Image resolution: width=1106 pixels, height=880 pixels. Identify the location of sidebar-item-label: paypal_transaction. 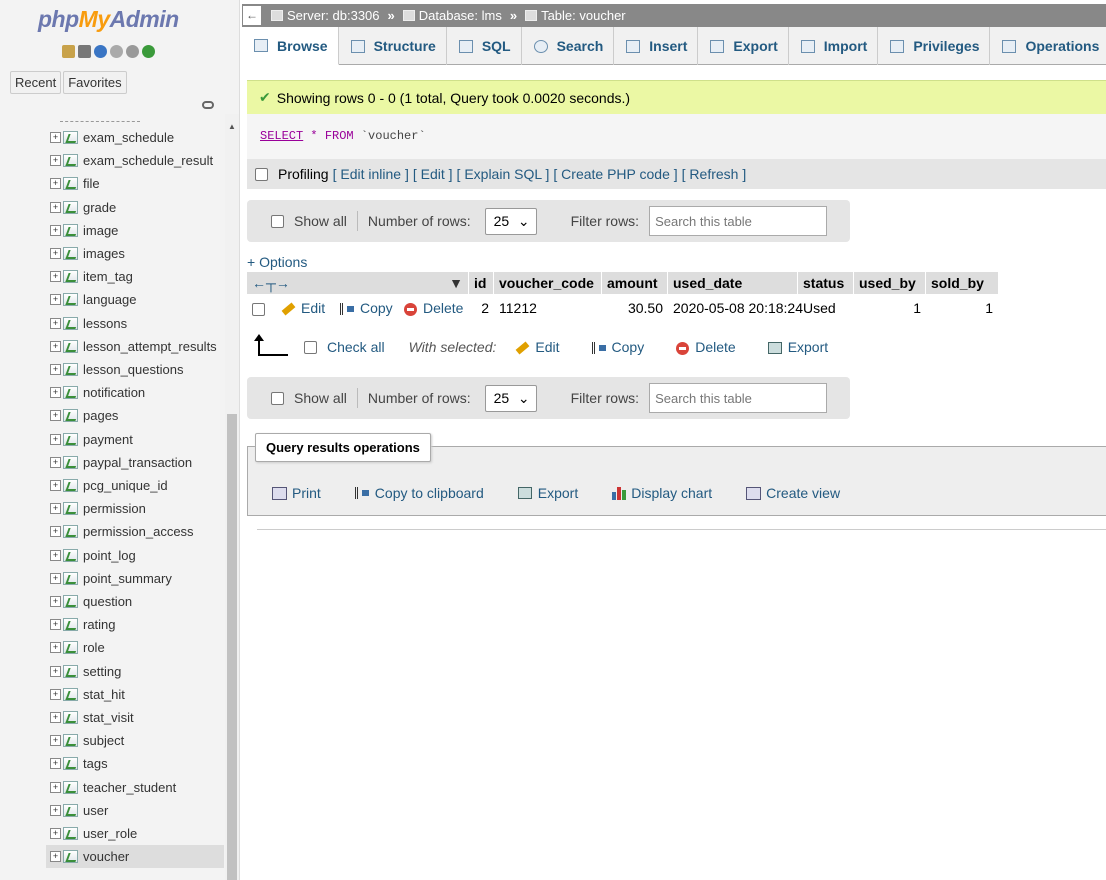
(137, 462).